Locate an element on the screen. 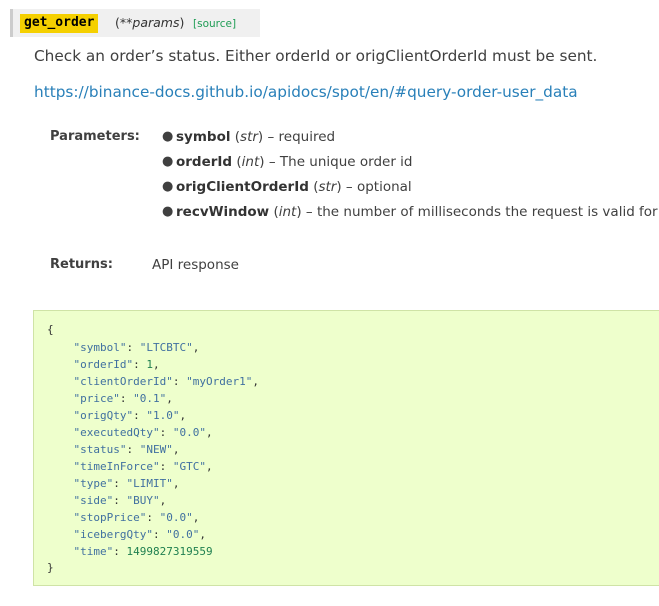 Image resolution: width=659 pixels, height=606 pixels. code-close-brace: } is located at coordinates (50, 568).